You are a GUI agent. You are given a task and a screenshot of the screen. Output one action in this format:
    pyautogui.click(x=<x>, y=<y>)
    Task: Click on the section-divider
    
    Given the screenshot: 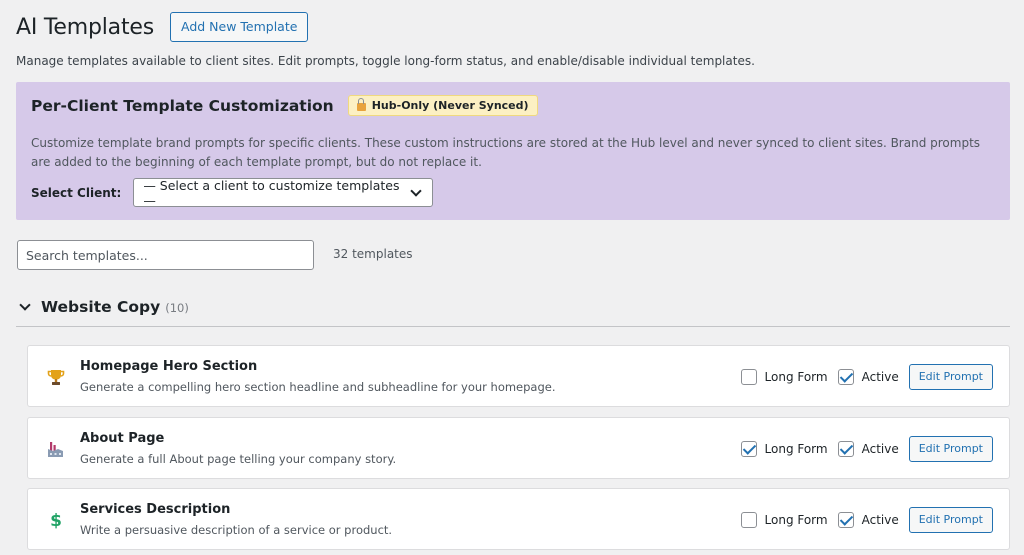 What is the action you would take?
    pyautogui.click(x=513, y=326)
    